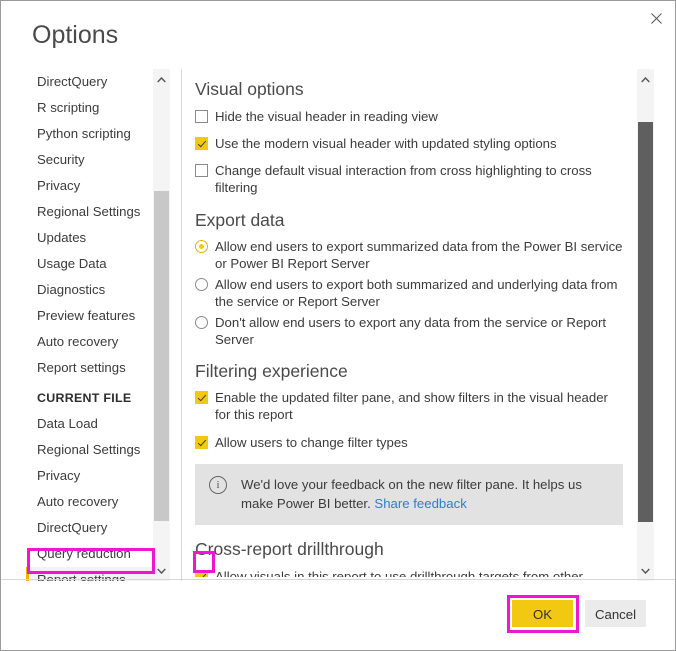  What do you see at coordinates (338, 614) in the screenshot?
I see `dialog-footer: OK Cancel` at bounding box center [338, 614].